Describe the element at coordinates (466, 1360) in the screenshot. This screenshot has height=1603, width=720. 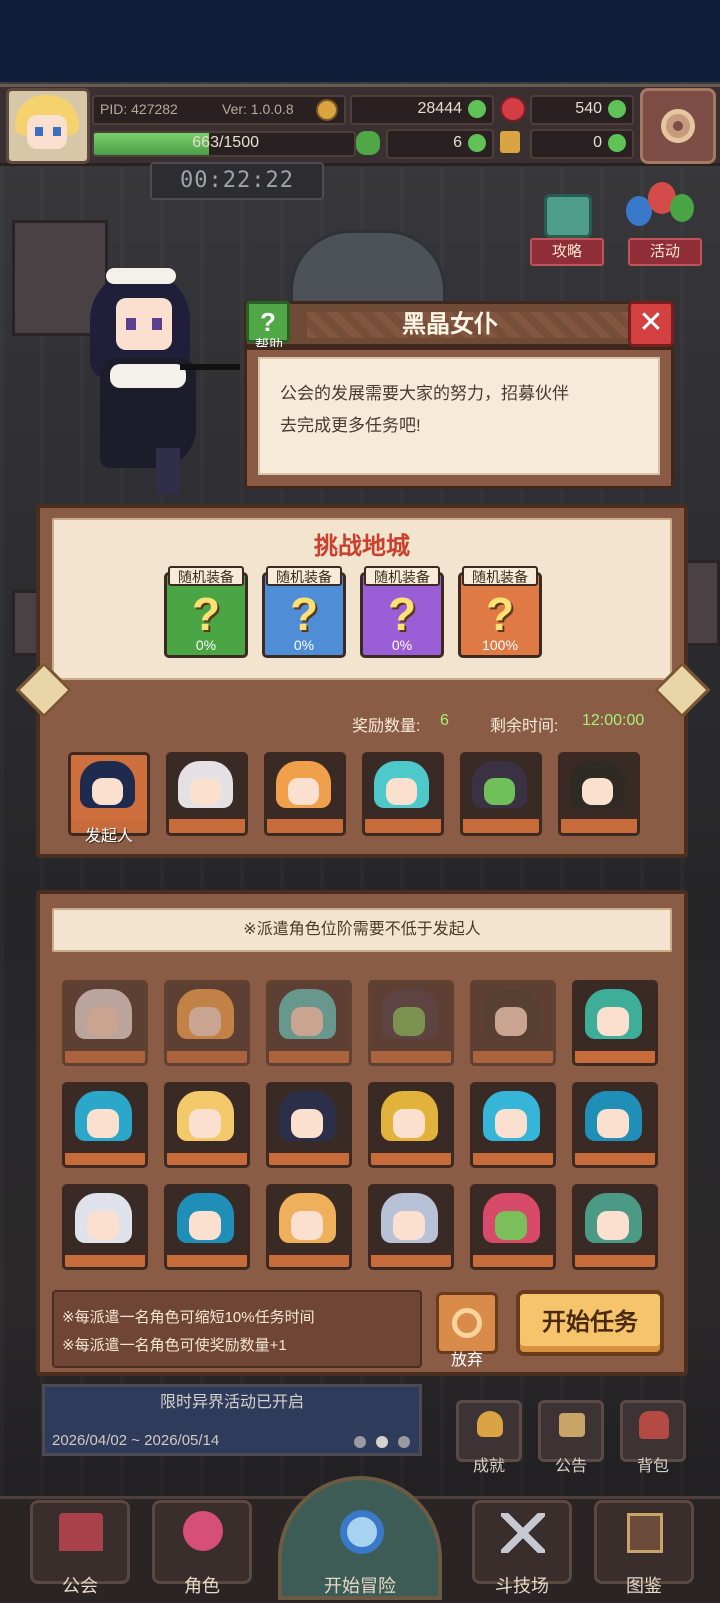
I see `abandon-label: 放弃` at that location.